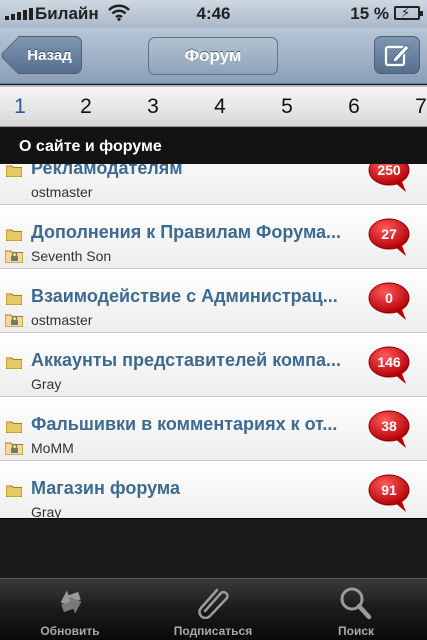  I want to click on compose-button, so click(397, 55).